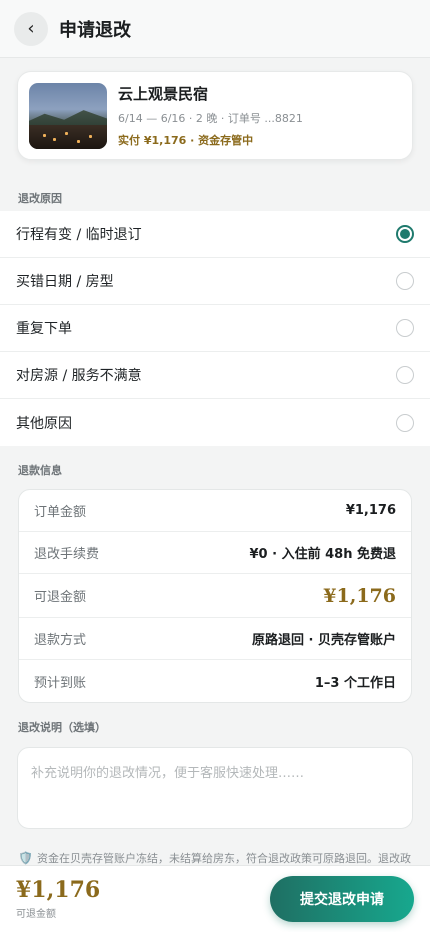 This screenshot has height=932, width=430. I want to click on refund-row-value: ¥1,176, so click(370, 510).